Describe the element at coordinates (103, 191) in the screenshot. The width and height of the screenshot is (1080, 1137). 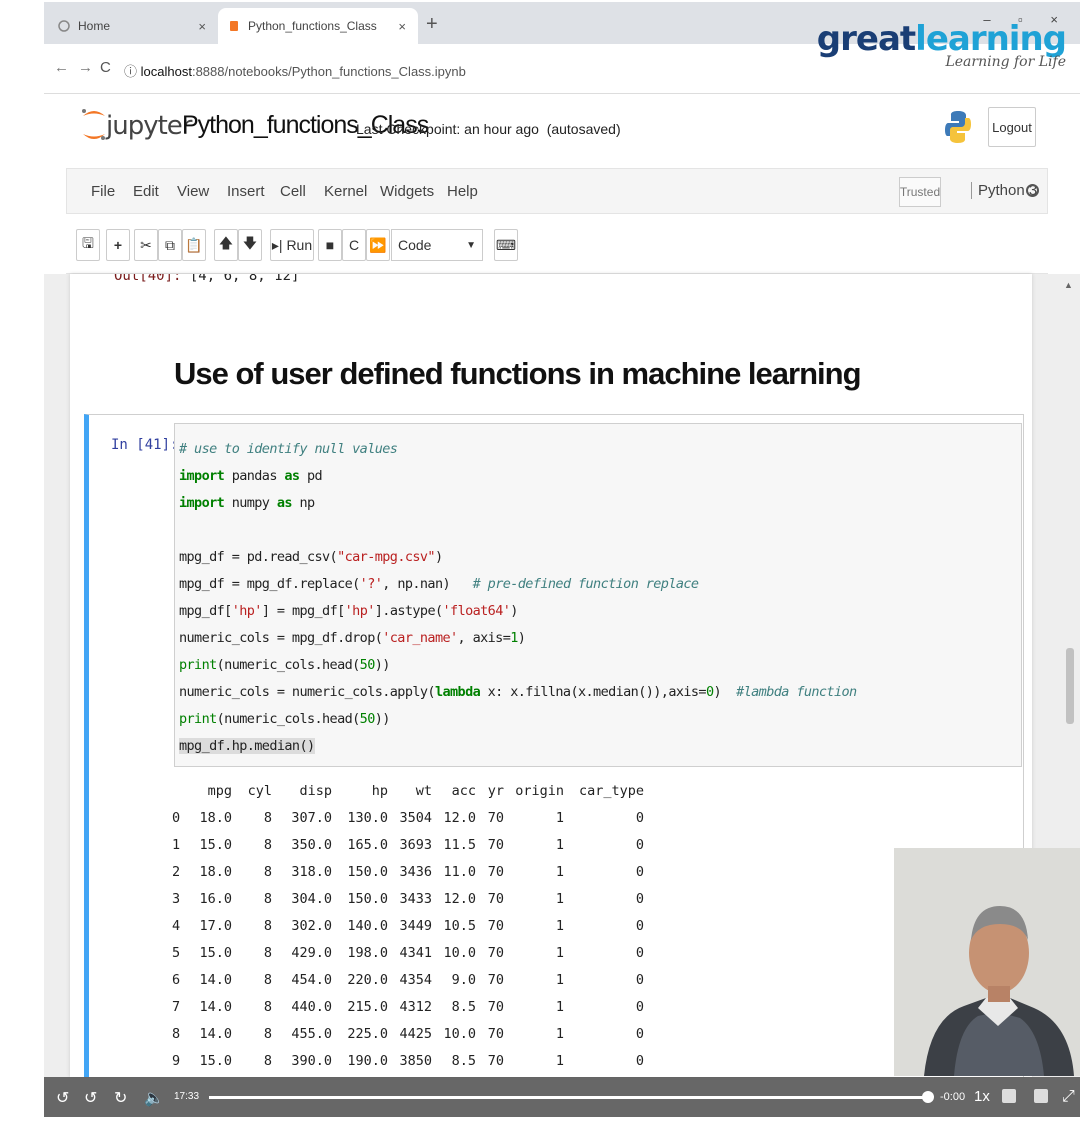
I see `menu-file: File` at that location.